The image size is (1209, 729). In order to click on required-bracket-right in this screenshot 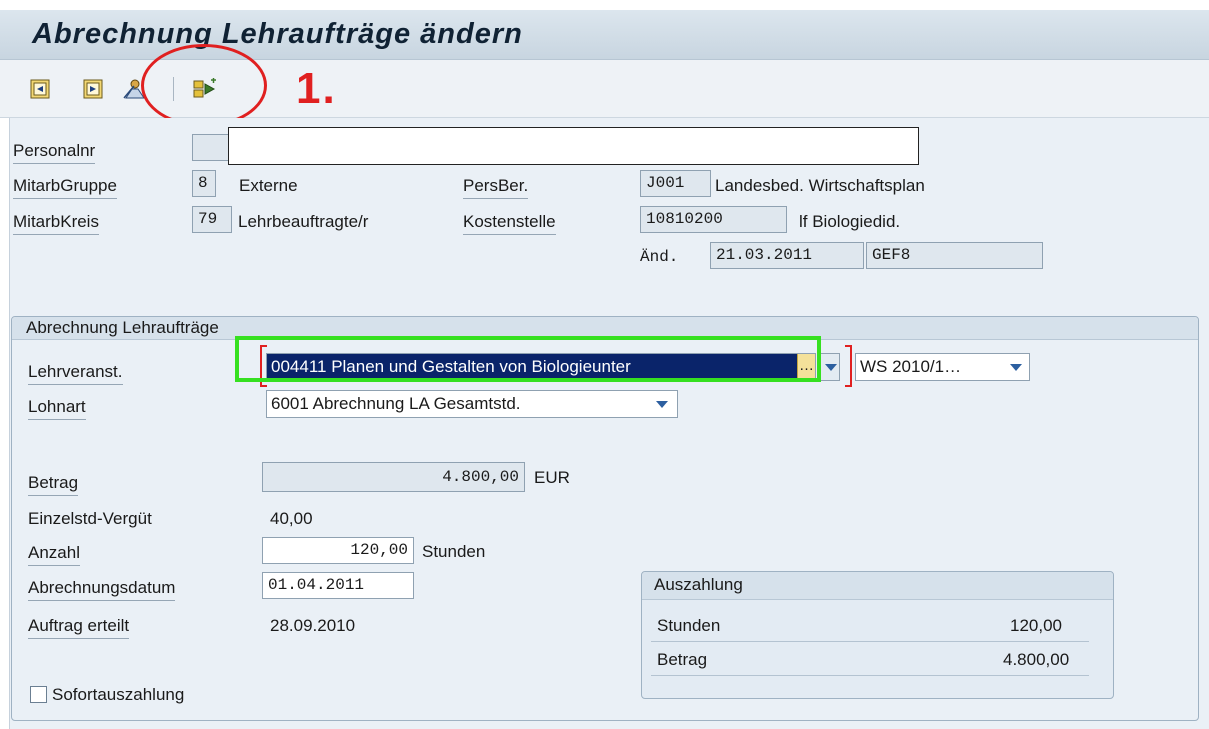, I will do `click(848, 366)`.